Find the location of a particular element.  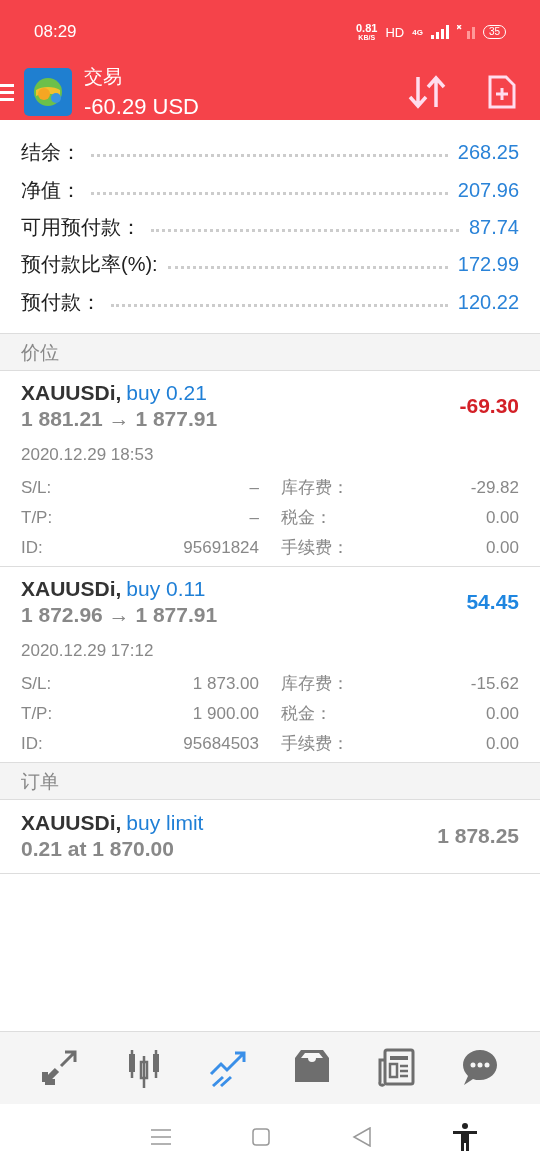

detail-value: 95691824 is located at coordinates (221, 547).